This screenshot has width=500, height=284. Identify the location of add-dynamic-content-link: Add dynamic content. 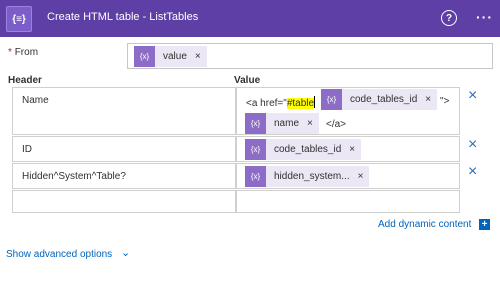
(424, 224).